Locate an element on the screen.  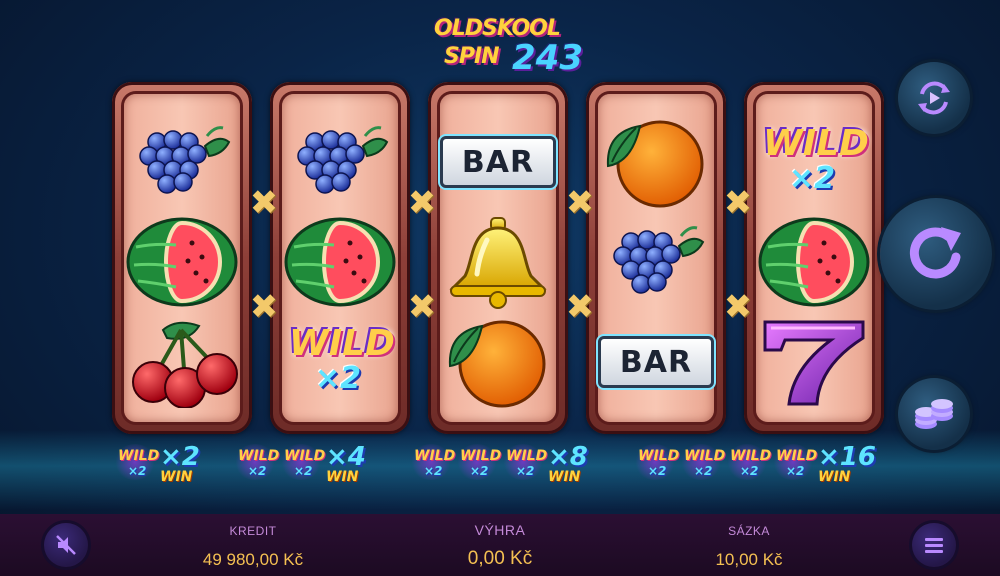
win-value: 0,00 Kč is located at coordinates (500, 558).